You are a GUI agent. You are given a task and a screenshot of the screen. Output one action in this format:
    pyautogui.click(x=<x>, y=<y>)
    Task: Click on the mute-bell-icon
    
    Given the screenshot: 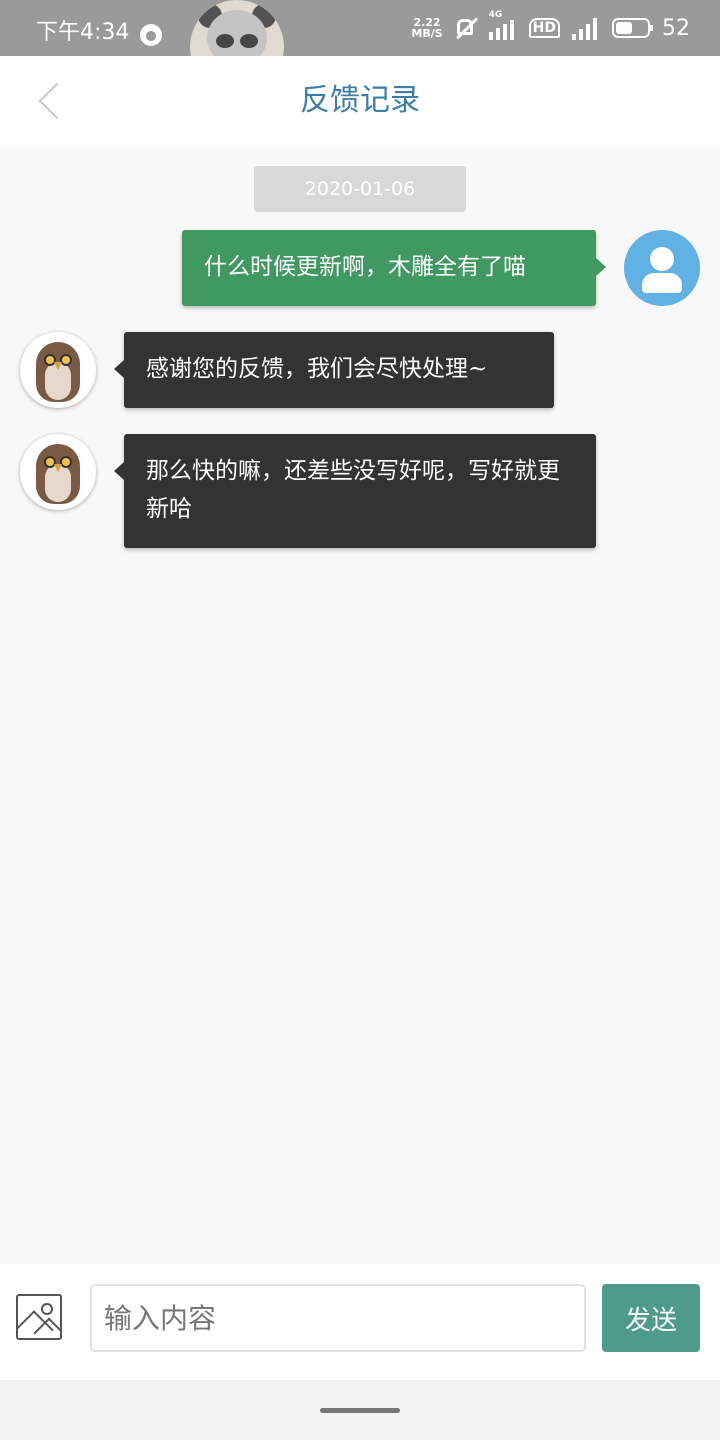 What is the action you would take?
    pyautogui.click(x=466, y=28)
    